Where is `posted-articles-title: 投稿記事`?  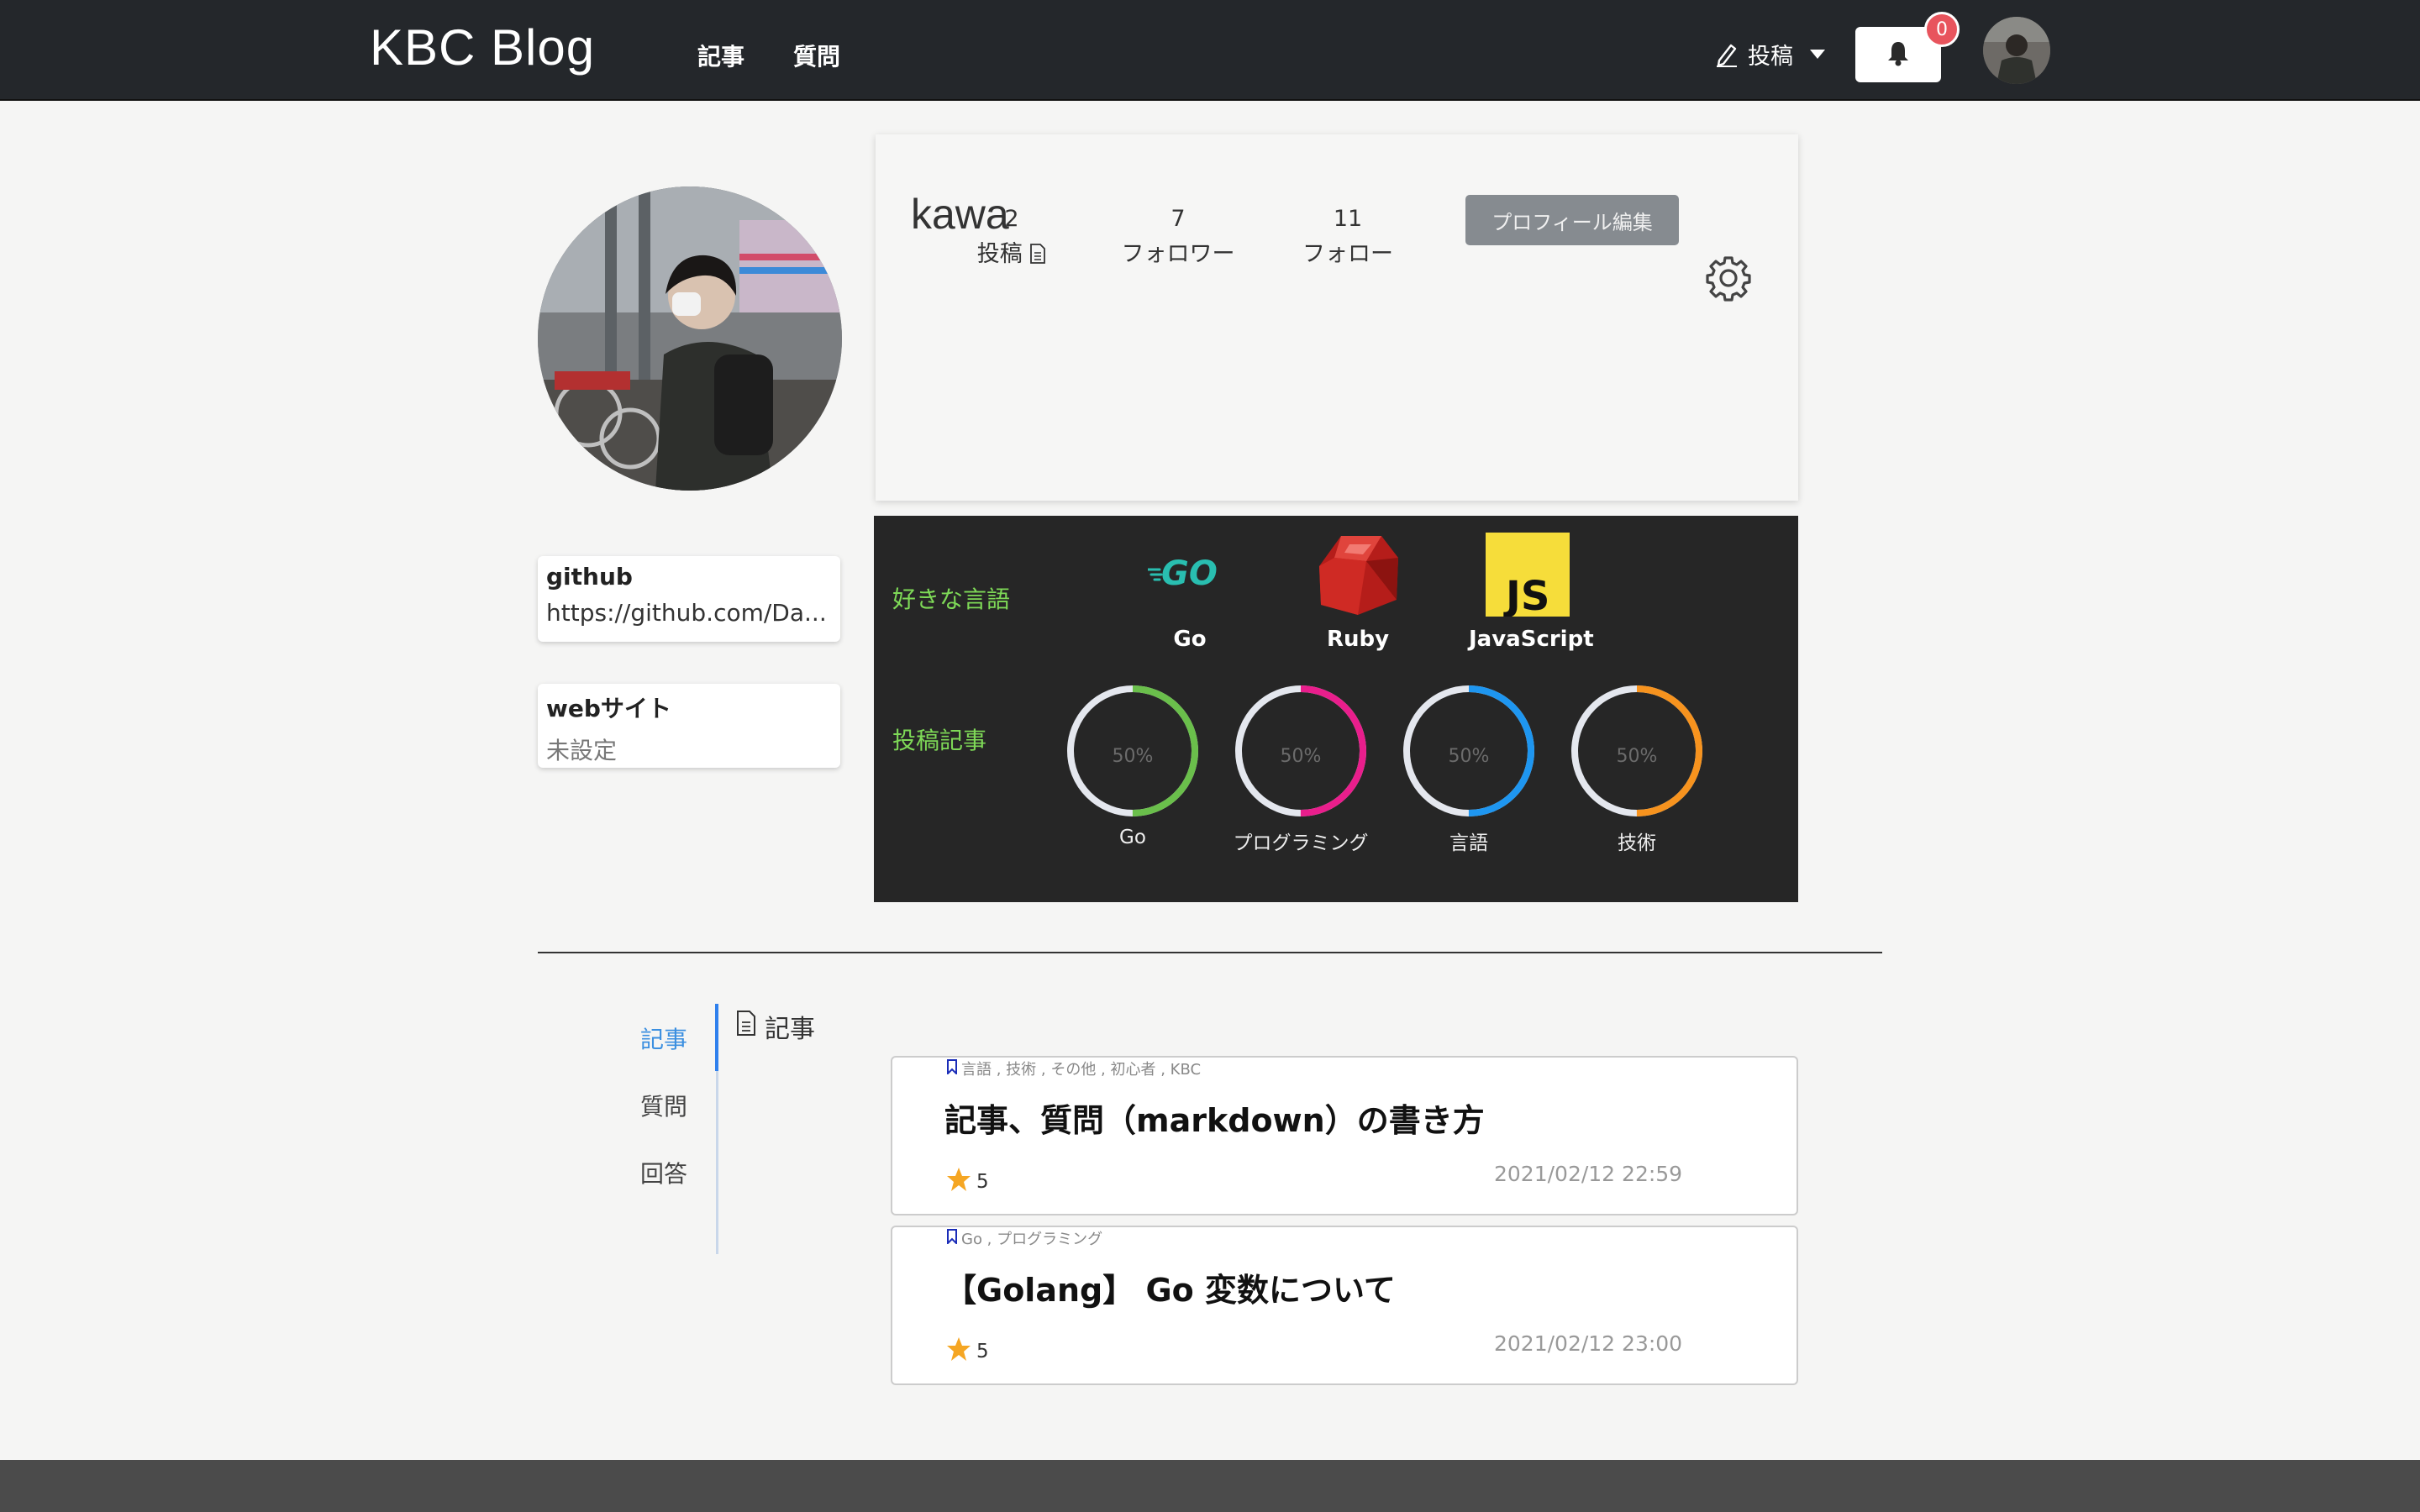 posted-articles-title: 投稿記事 is located at coordinates (939, 740).